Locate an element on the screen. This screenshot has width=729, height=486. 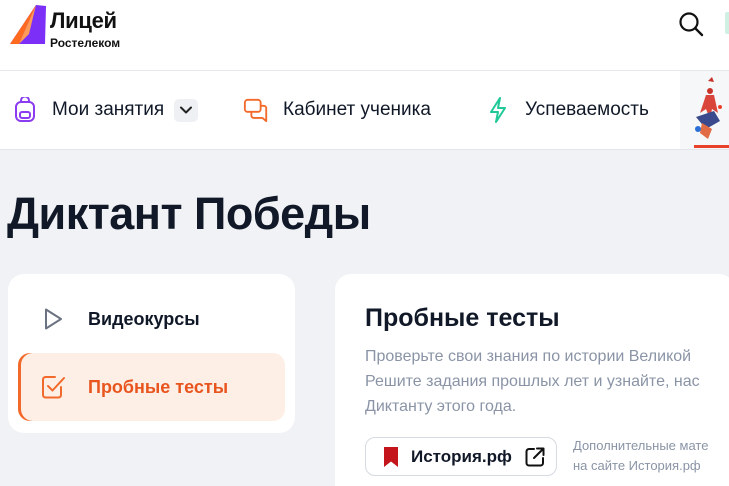
section-title: Пробные тесты is located at coordinates (462, 318).